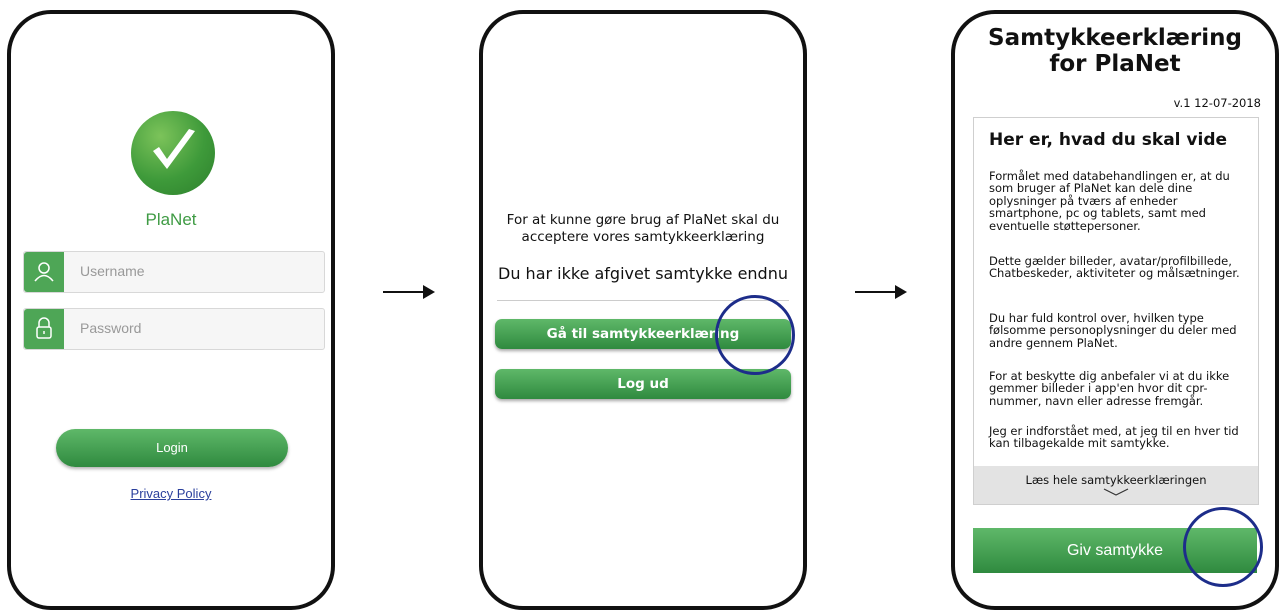 The image size is (1279, 610). Describe the element at coordinates (44, 272) in the screenshot. I see `user-icon` at that location.